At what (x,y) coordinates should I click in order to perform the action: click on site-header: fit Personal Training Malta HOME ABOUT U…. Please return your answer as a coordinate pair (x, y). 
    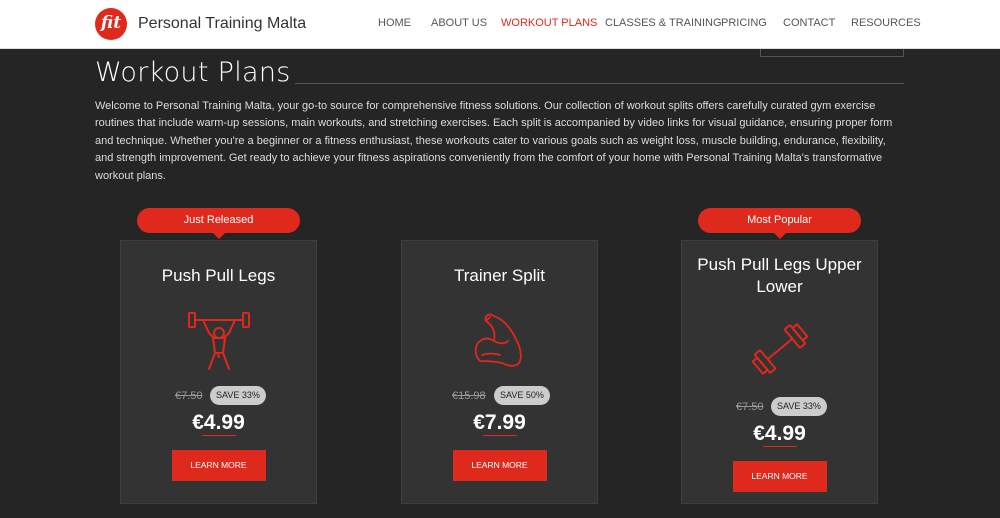
    Looking at the image, I should click on (500, 24).